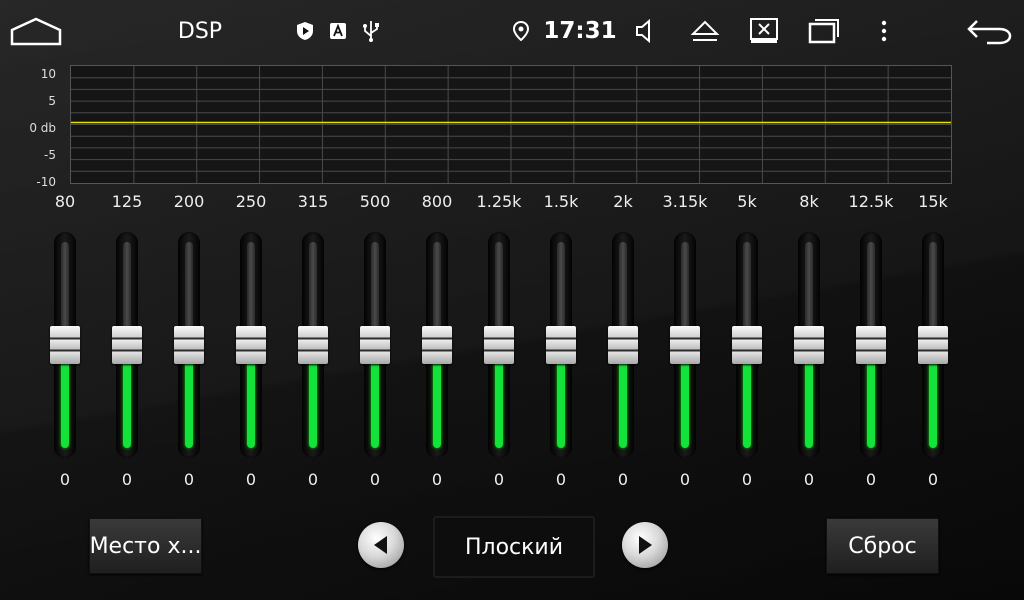  What do you see at coordinates (645, 31) in the screenshot?
I see `volume-icon` at bounding box center [645, 31].